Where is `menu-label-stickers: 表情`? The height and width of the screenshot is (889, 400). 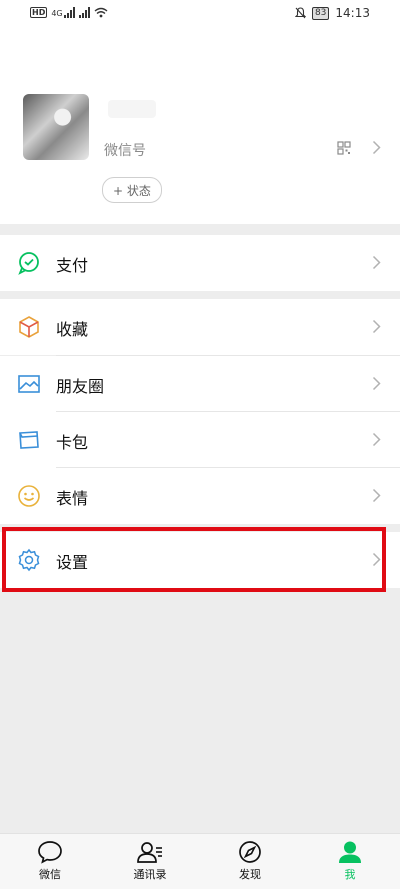 menu-label-stickers: 表情 is located at coordinates (72, 498).